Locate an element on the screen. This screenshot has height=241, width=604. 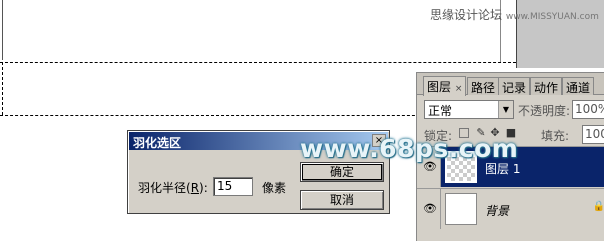
close-icon: × is located at coordinates (459, 89).